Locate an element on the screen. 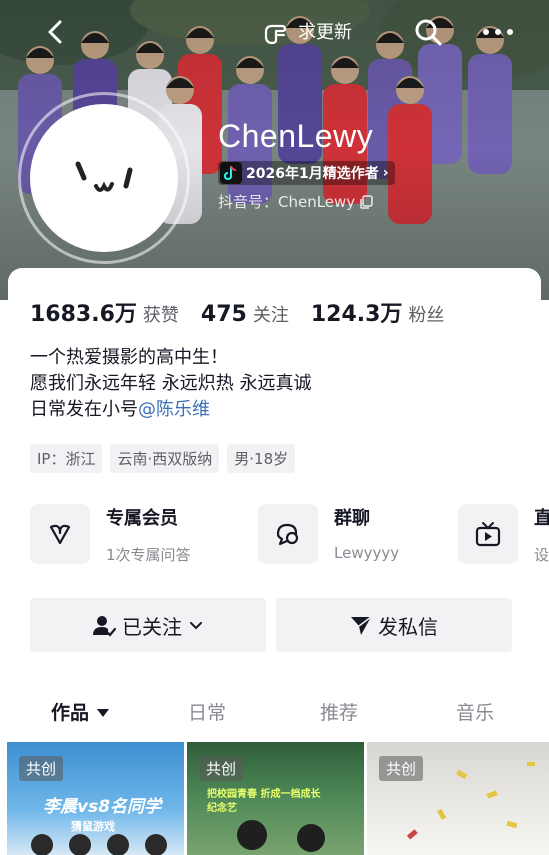  video-subcaption: 猜鼠游戏 is located at coordinates (93, 826).